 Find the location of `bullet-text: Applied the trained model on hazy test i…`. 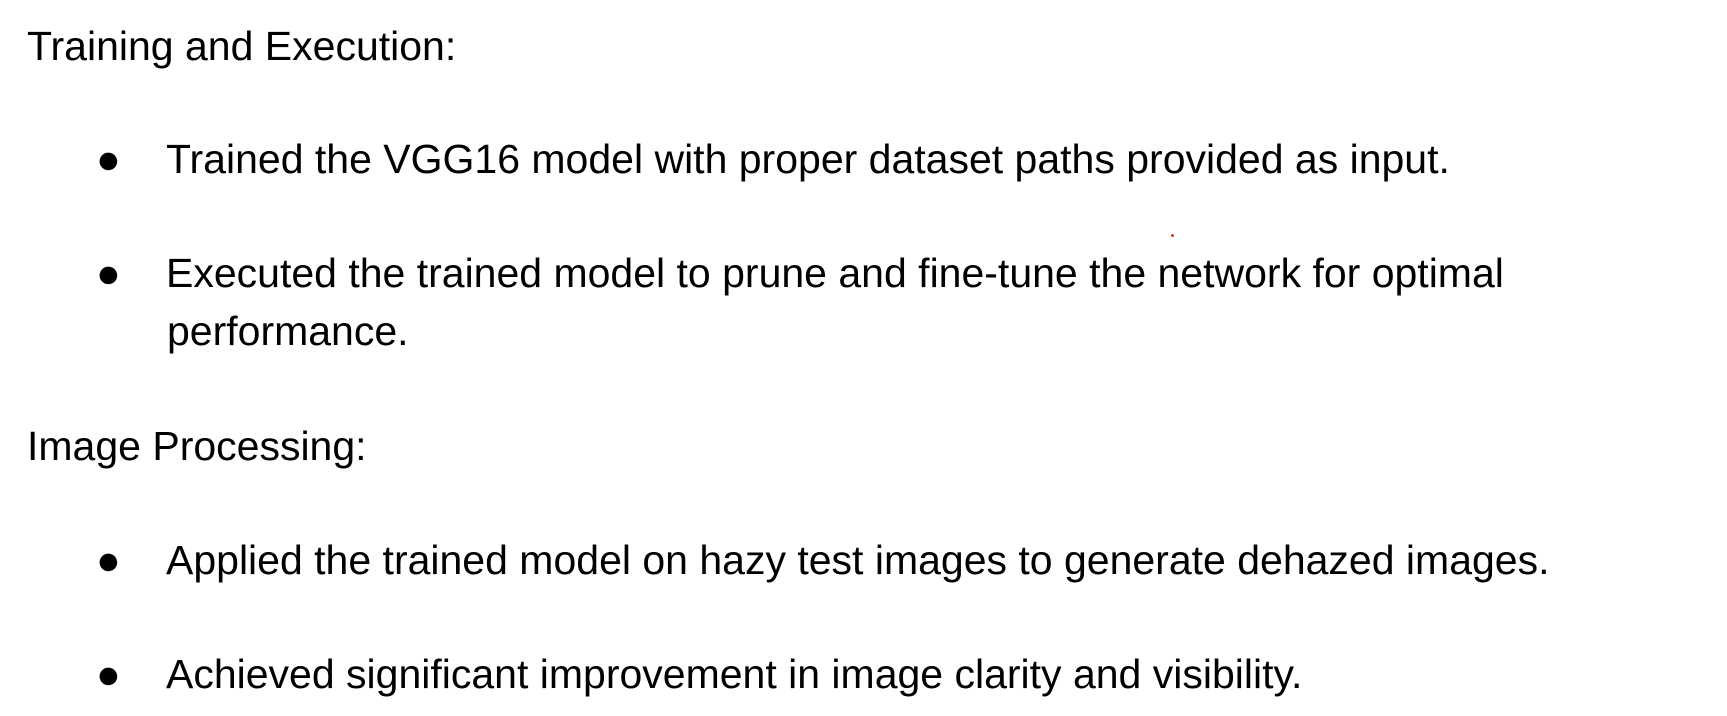

bullet-text: Applied the trained model on hazy test i… is located at coordinates (858, 560).